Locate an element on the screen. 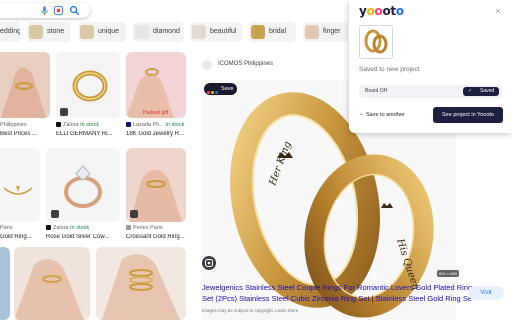 The width and height of the screenshot is (512, 320). ring-engraving-her-king: Her King is located at coordinates (280, 164).